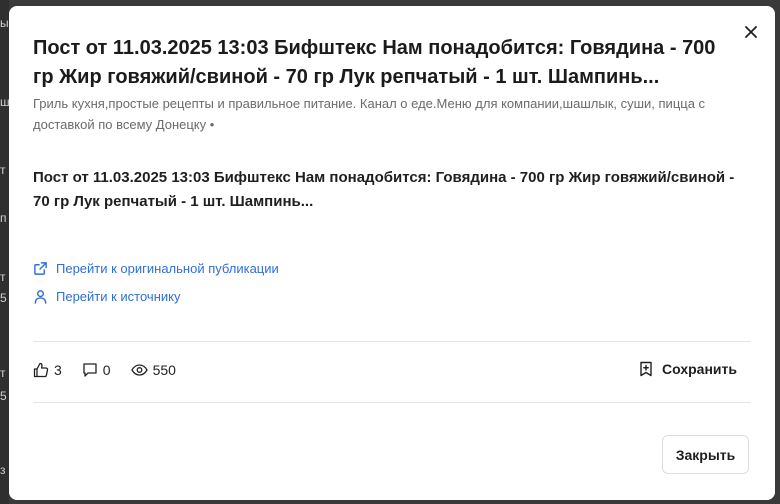 Image resolution: width=780 pixels, height=504 pixels. I want to click on save-button: Сохранить, so click(688, 369).